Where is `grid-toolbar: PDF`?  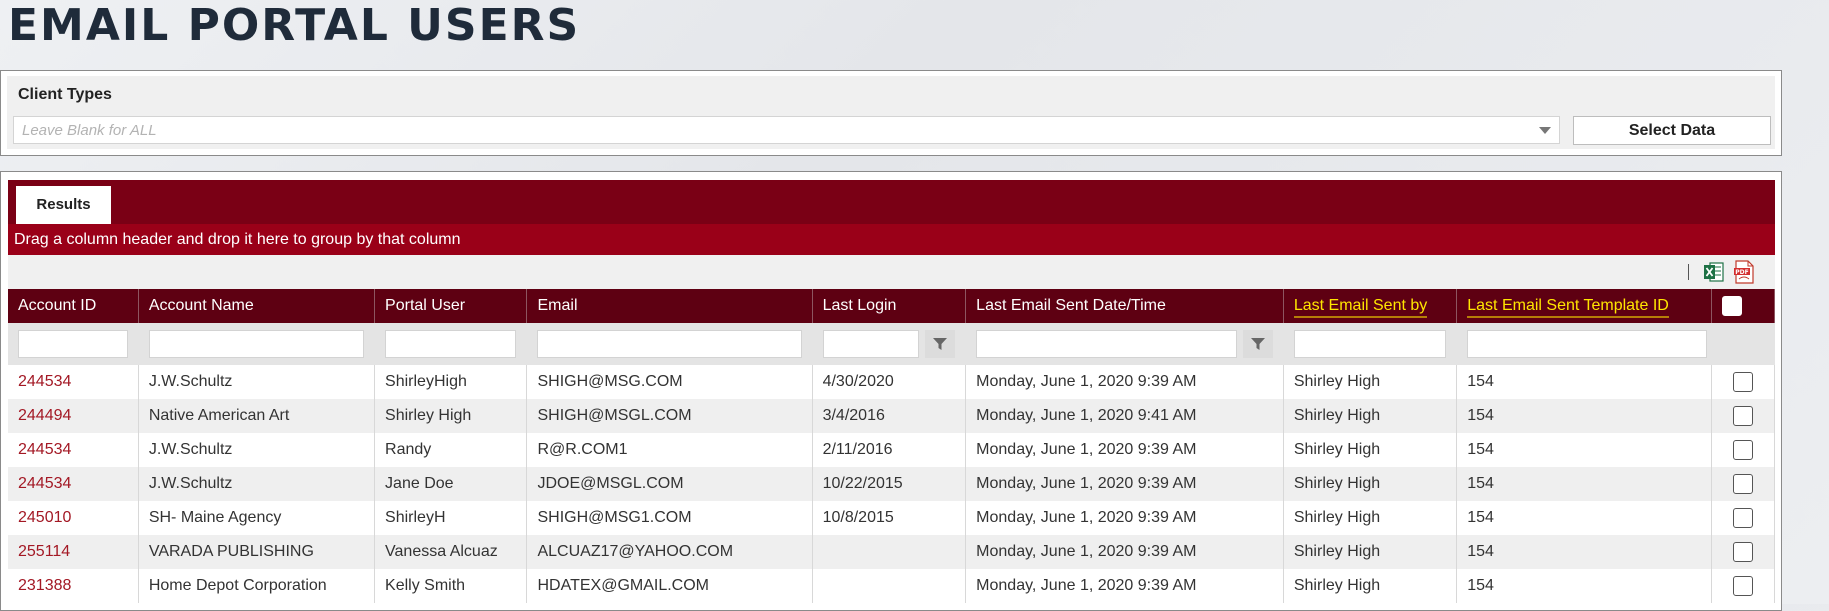 grid-toolbar: PDF is located at coordinates (891, 272).